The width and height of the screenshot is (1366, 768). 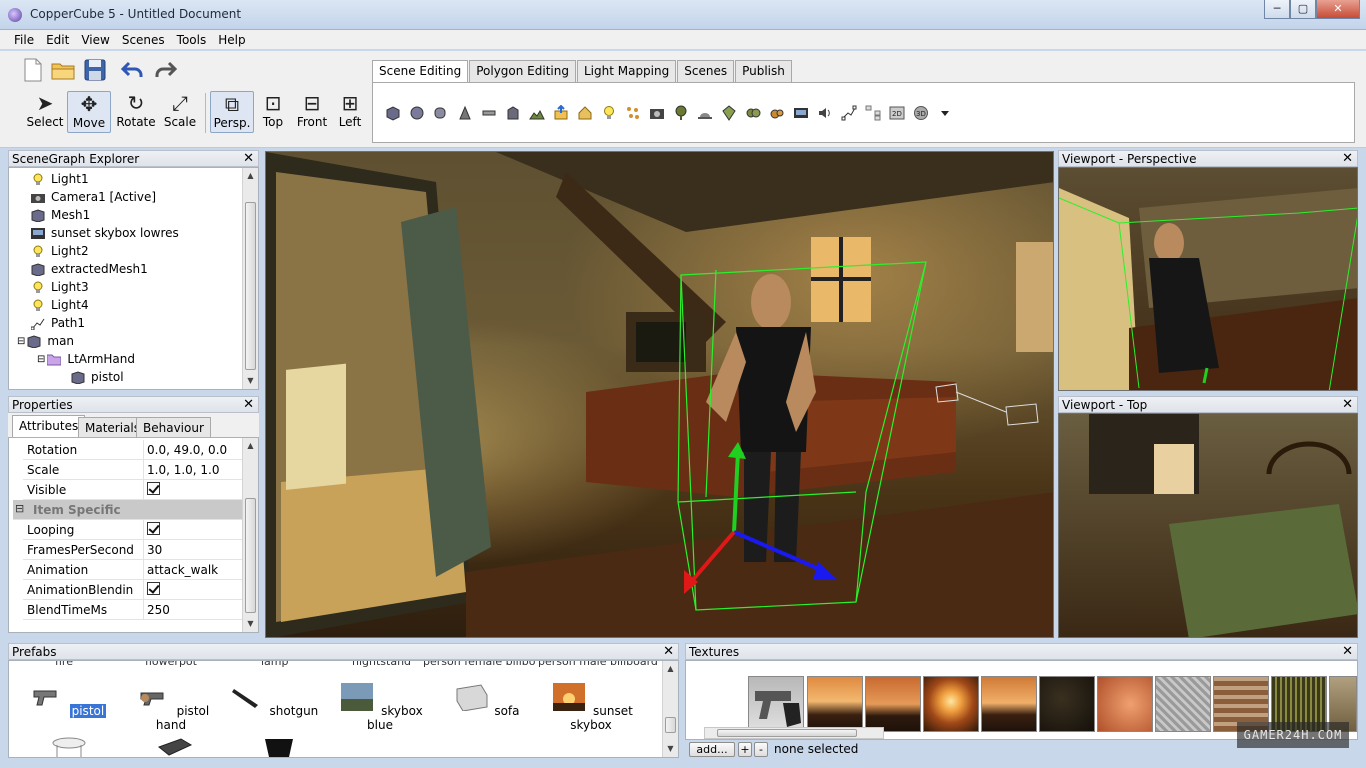 What do you see at coordinates (440, 113) in the screenshot?
I see `cylinder-icon` at bounding box center [440, 113].